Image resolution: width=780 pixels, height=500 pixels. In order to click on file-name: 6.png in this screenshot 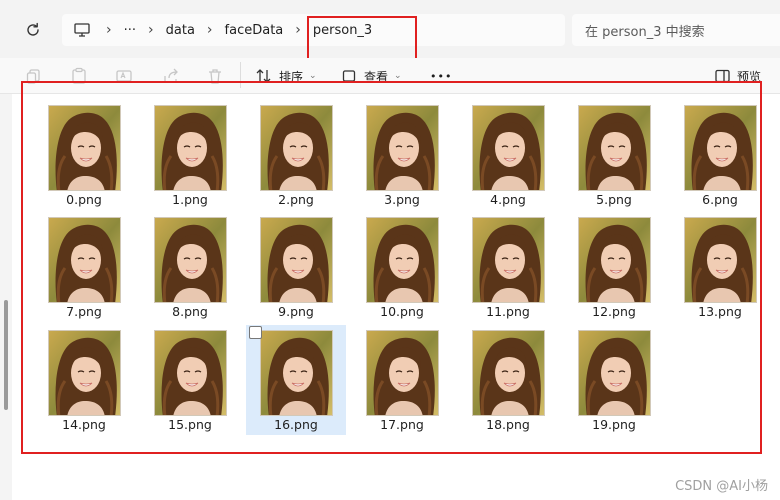, I will do `click(720, 199)`.